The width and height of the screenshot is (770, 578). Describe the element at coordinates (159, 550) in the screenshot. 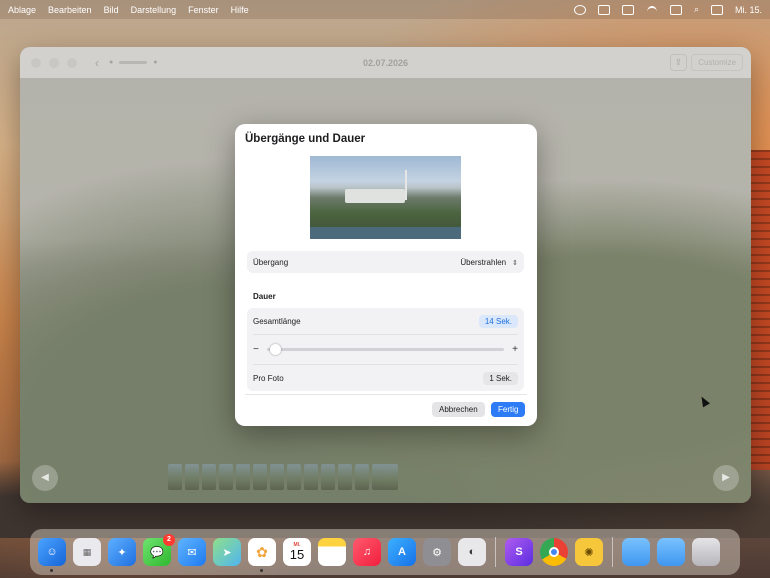

I see `messages-icon: 💬 2` at that location.